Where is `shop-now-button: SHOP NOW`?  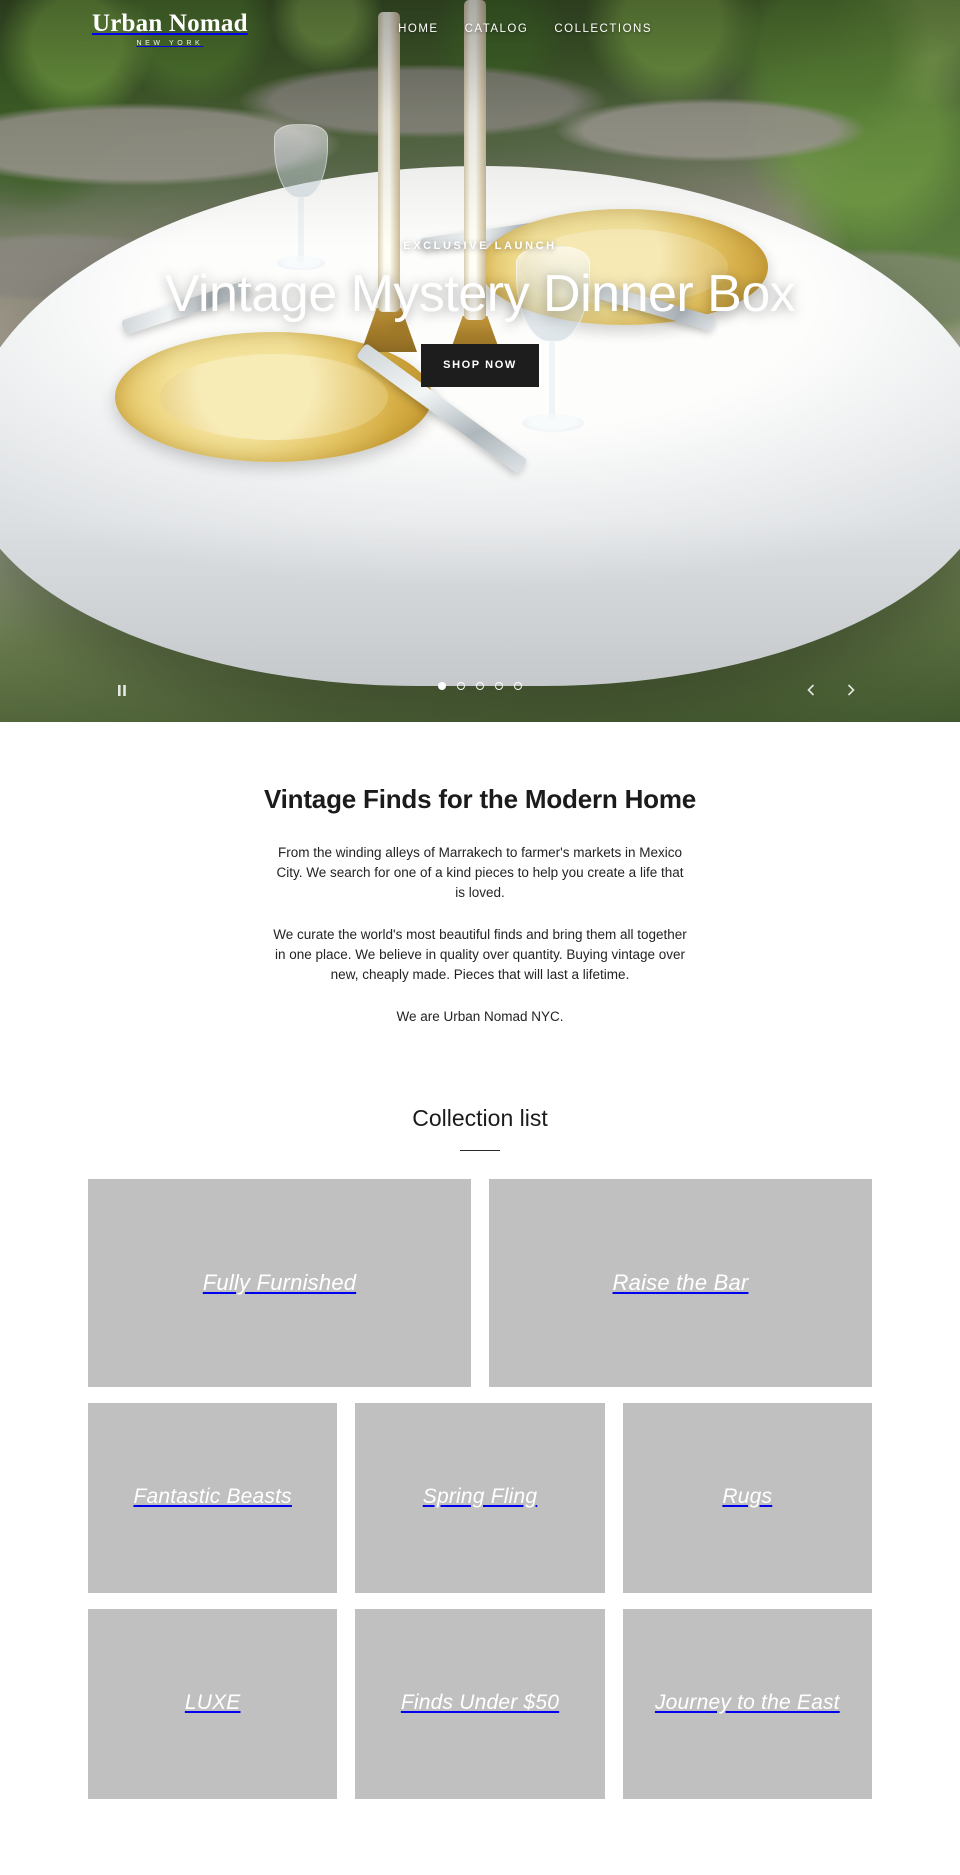
shop-now-button: SHOP NOW is located at coordinates (480, 365).